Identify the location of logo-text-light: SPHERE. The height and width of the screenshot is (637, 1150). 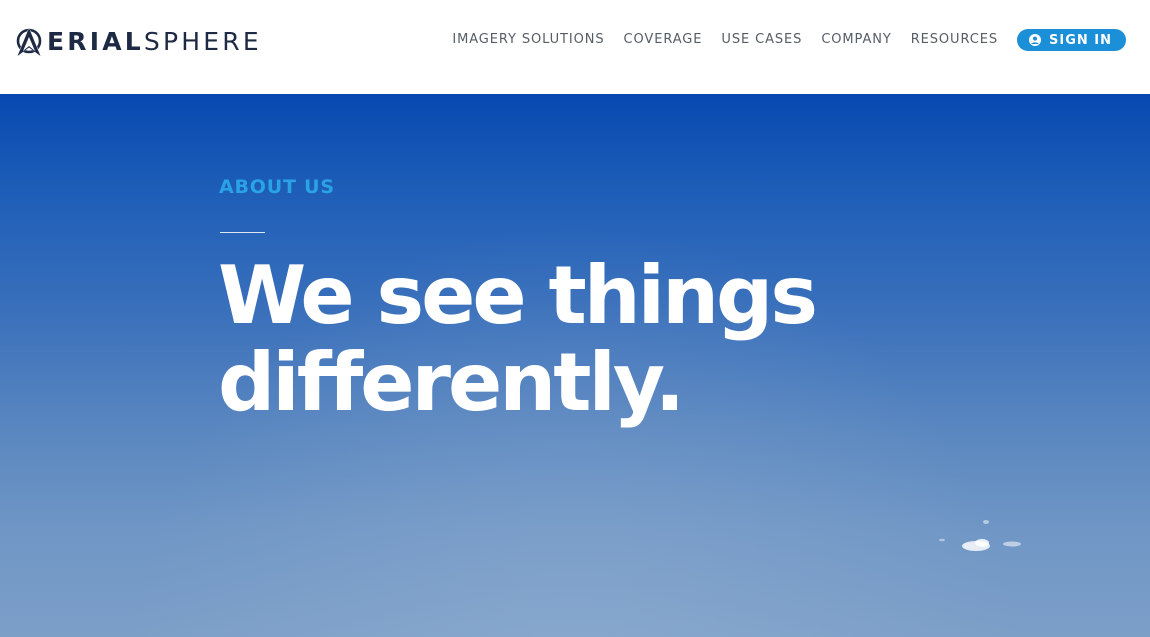
(202, 41).